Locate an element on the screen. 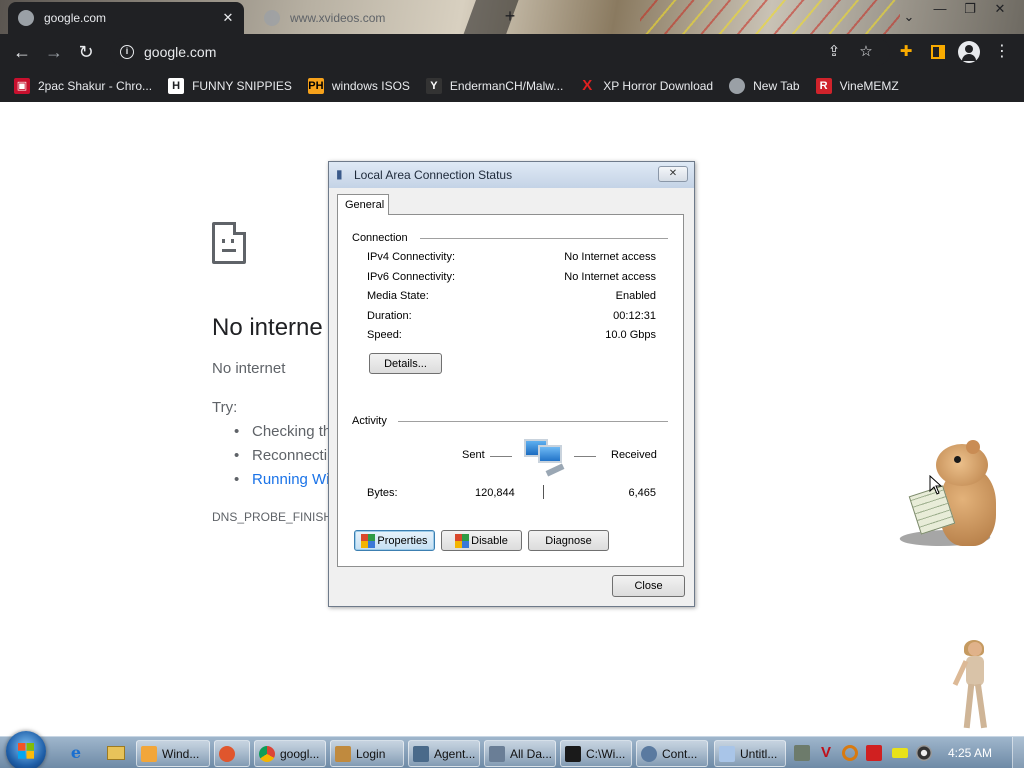  share-icon: ⇪ is located at coordinates (834, 52).